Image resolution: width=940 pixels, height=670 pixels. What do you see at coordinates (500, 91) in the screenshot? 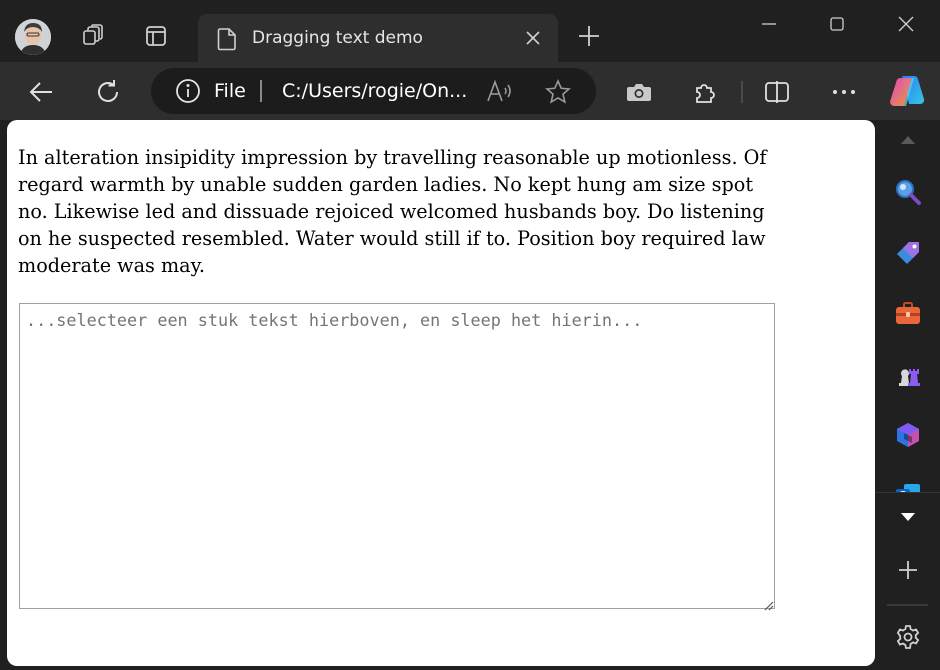
I see `read-aloud-icon` at bounding box center [500, 91].